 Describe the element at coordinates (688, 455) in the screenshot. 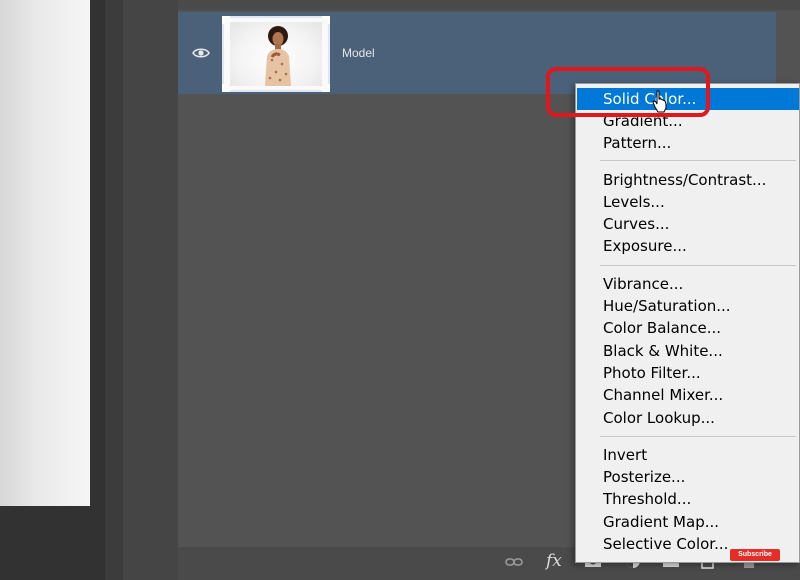

I see `menu-item-invert: Invert` at that location.